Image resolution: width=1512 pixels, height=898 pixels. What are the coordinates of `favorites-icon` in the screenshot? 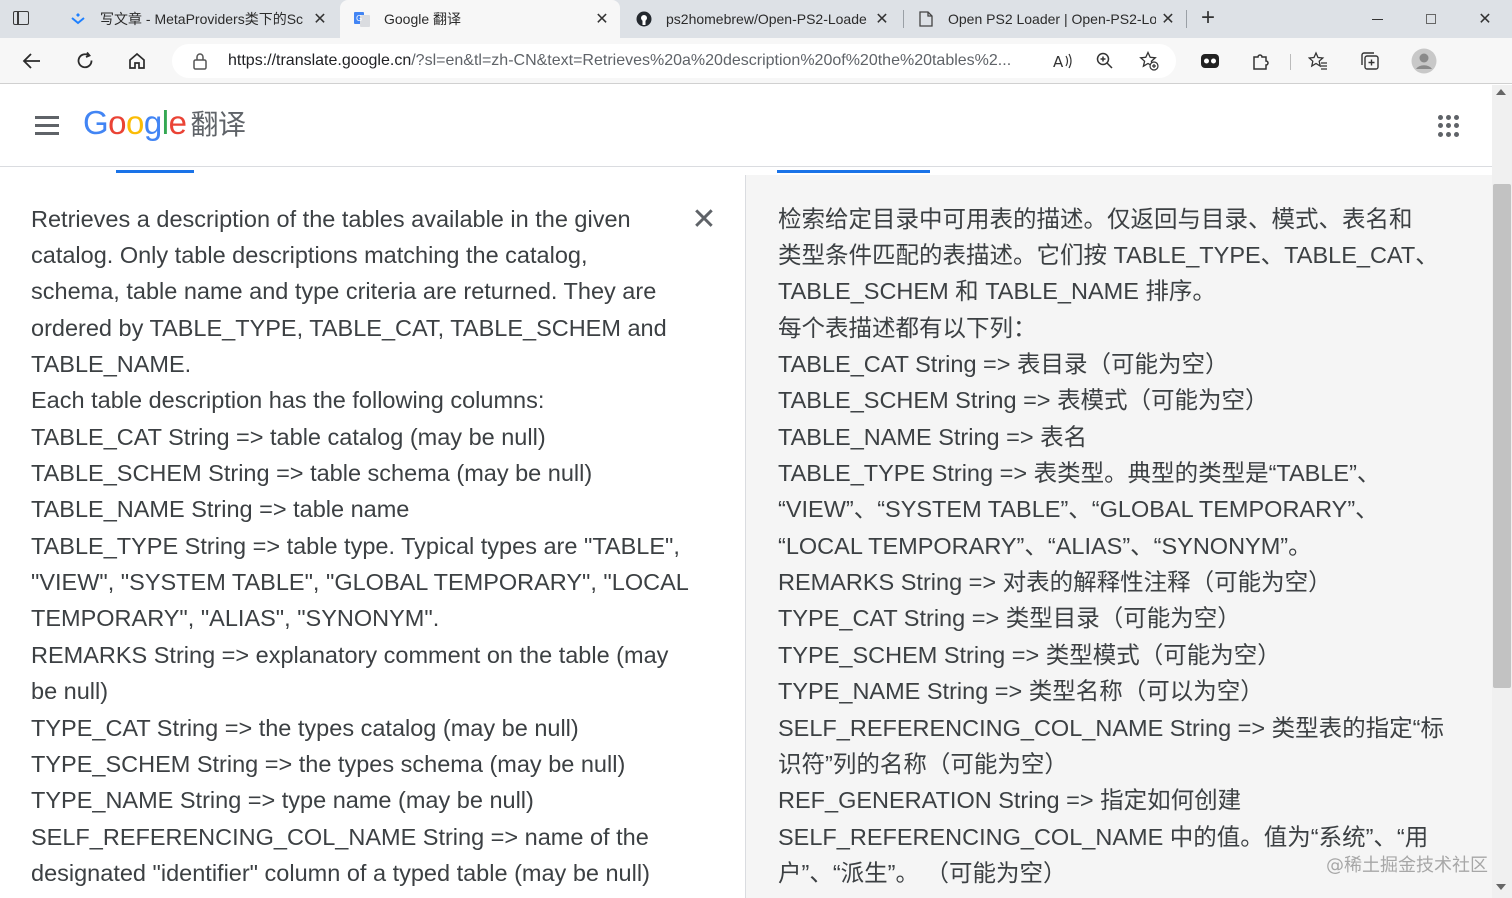 It's located at (1318, 61).